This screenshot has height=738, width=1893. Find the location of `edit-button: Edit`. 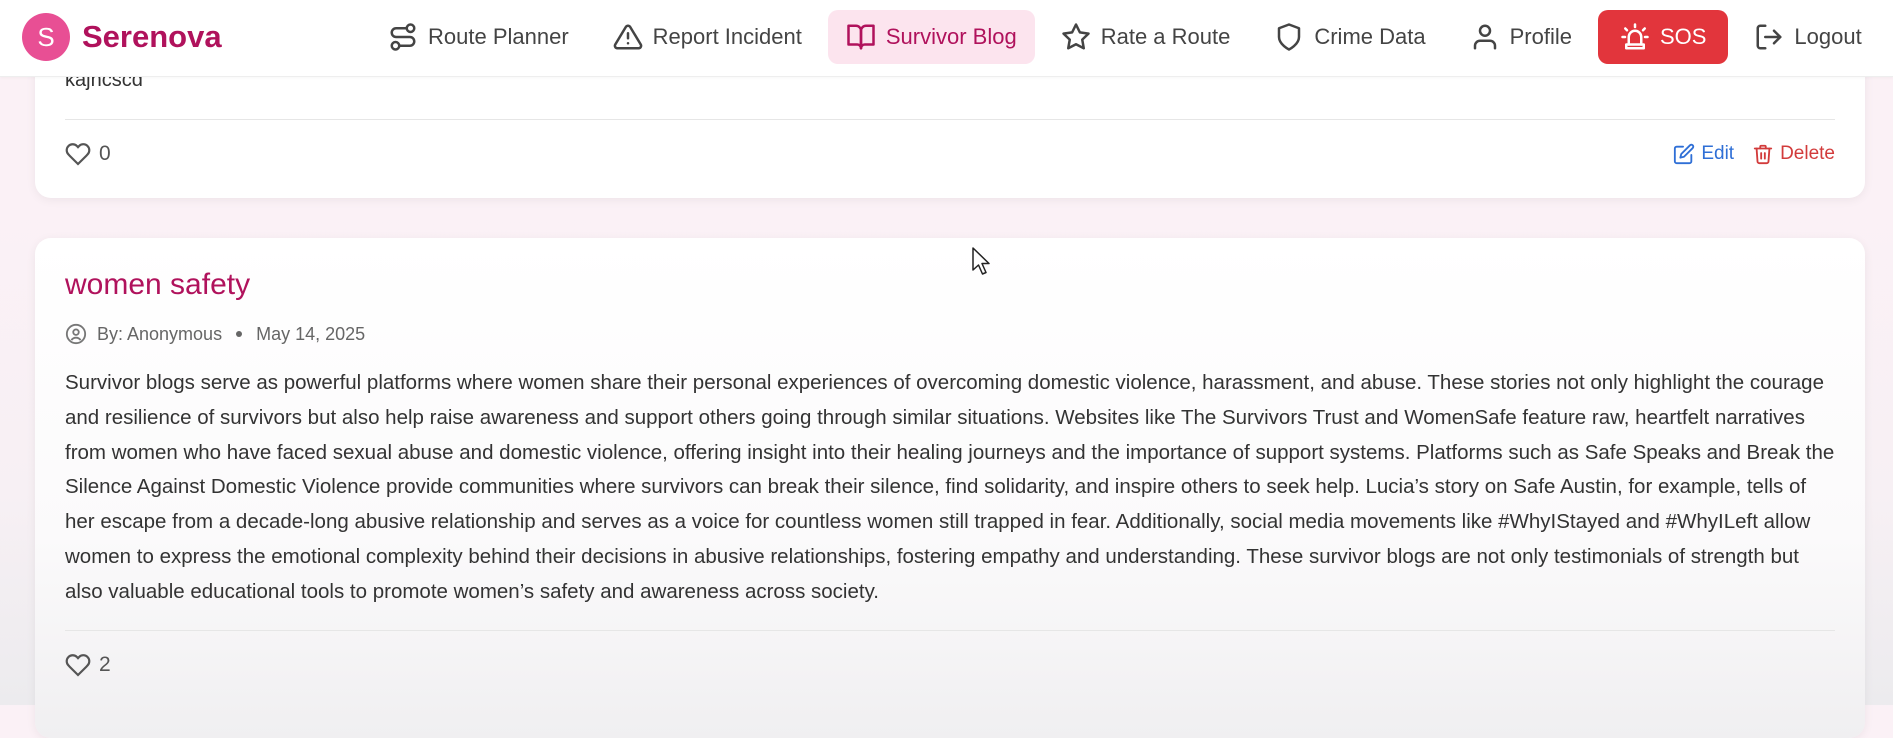

edit-button: Edit is located at coordinates (1703, 154).